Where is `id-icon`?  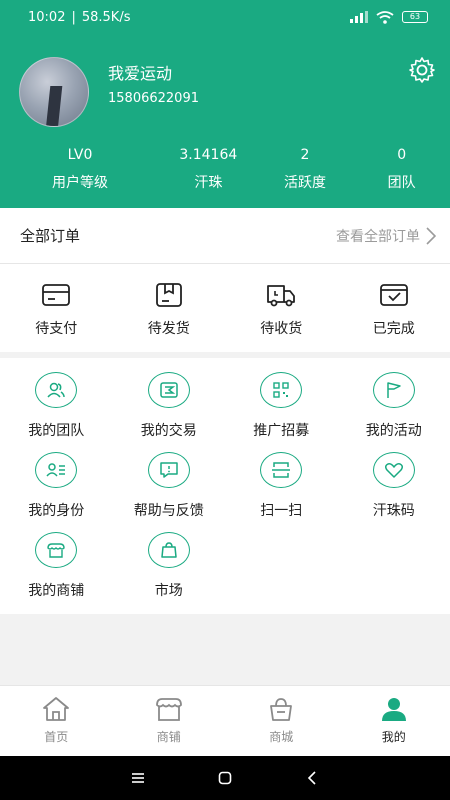
id-icon is located at coordinates (56, 470).